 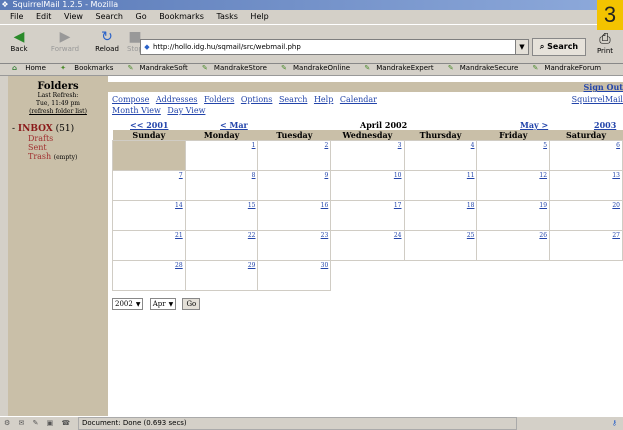 What do you see at coordinates (398, 235) in the screenshot?
I see `calendar-day-link: 24` at bounding box center [398, 235].